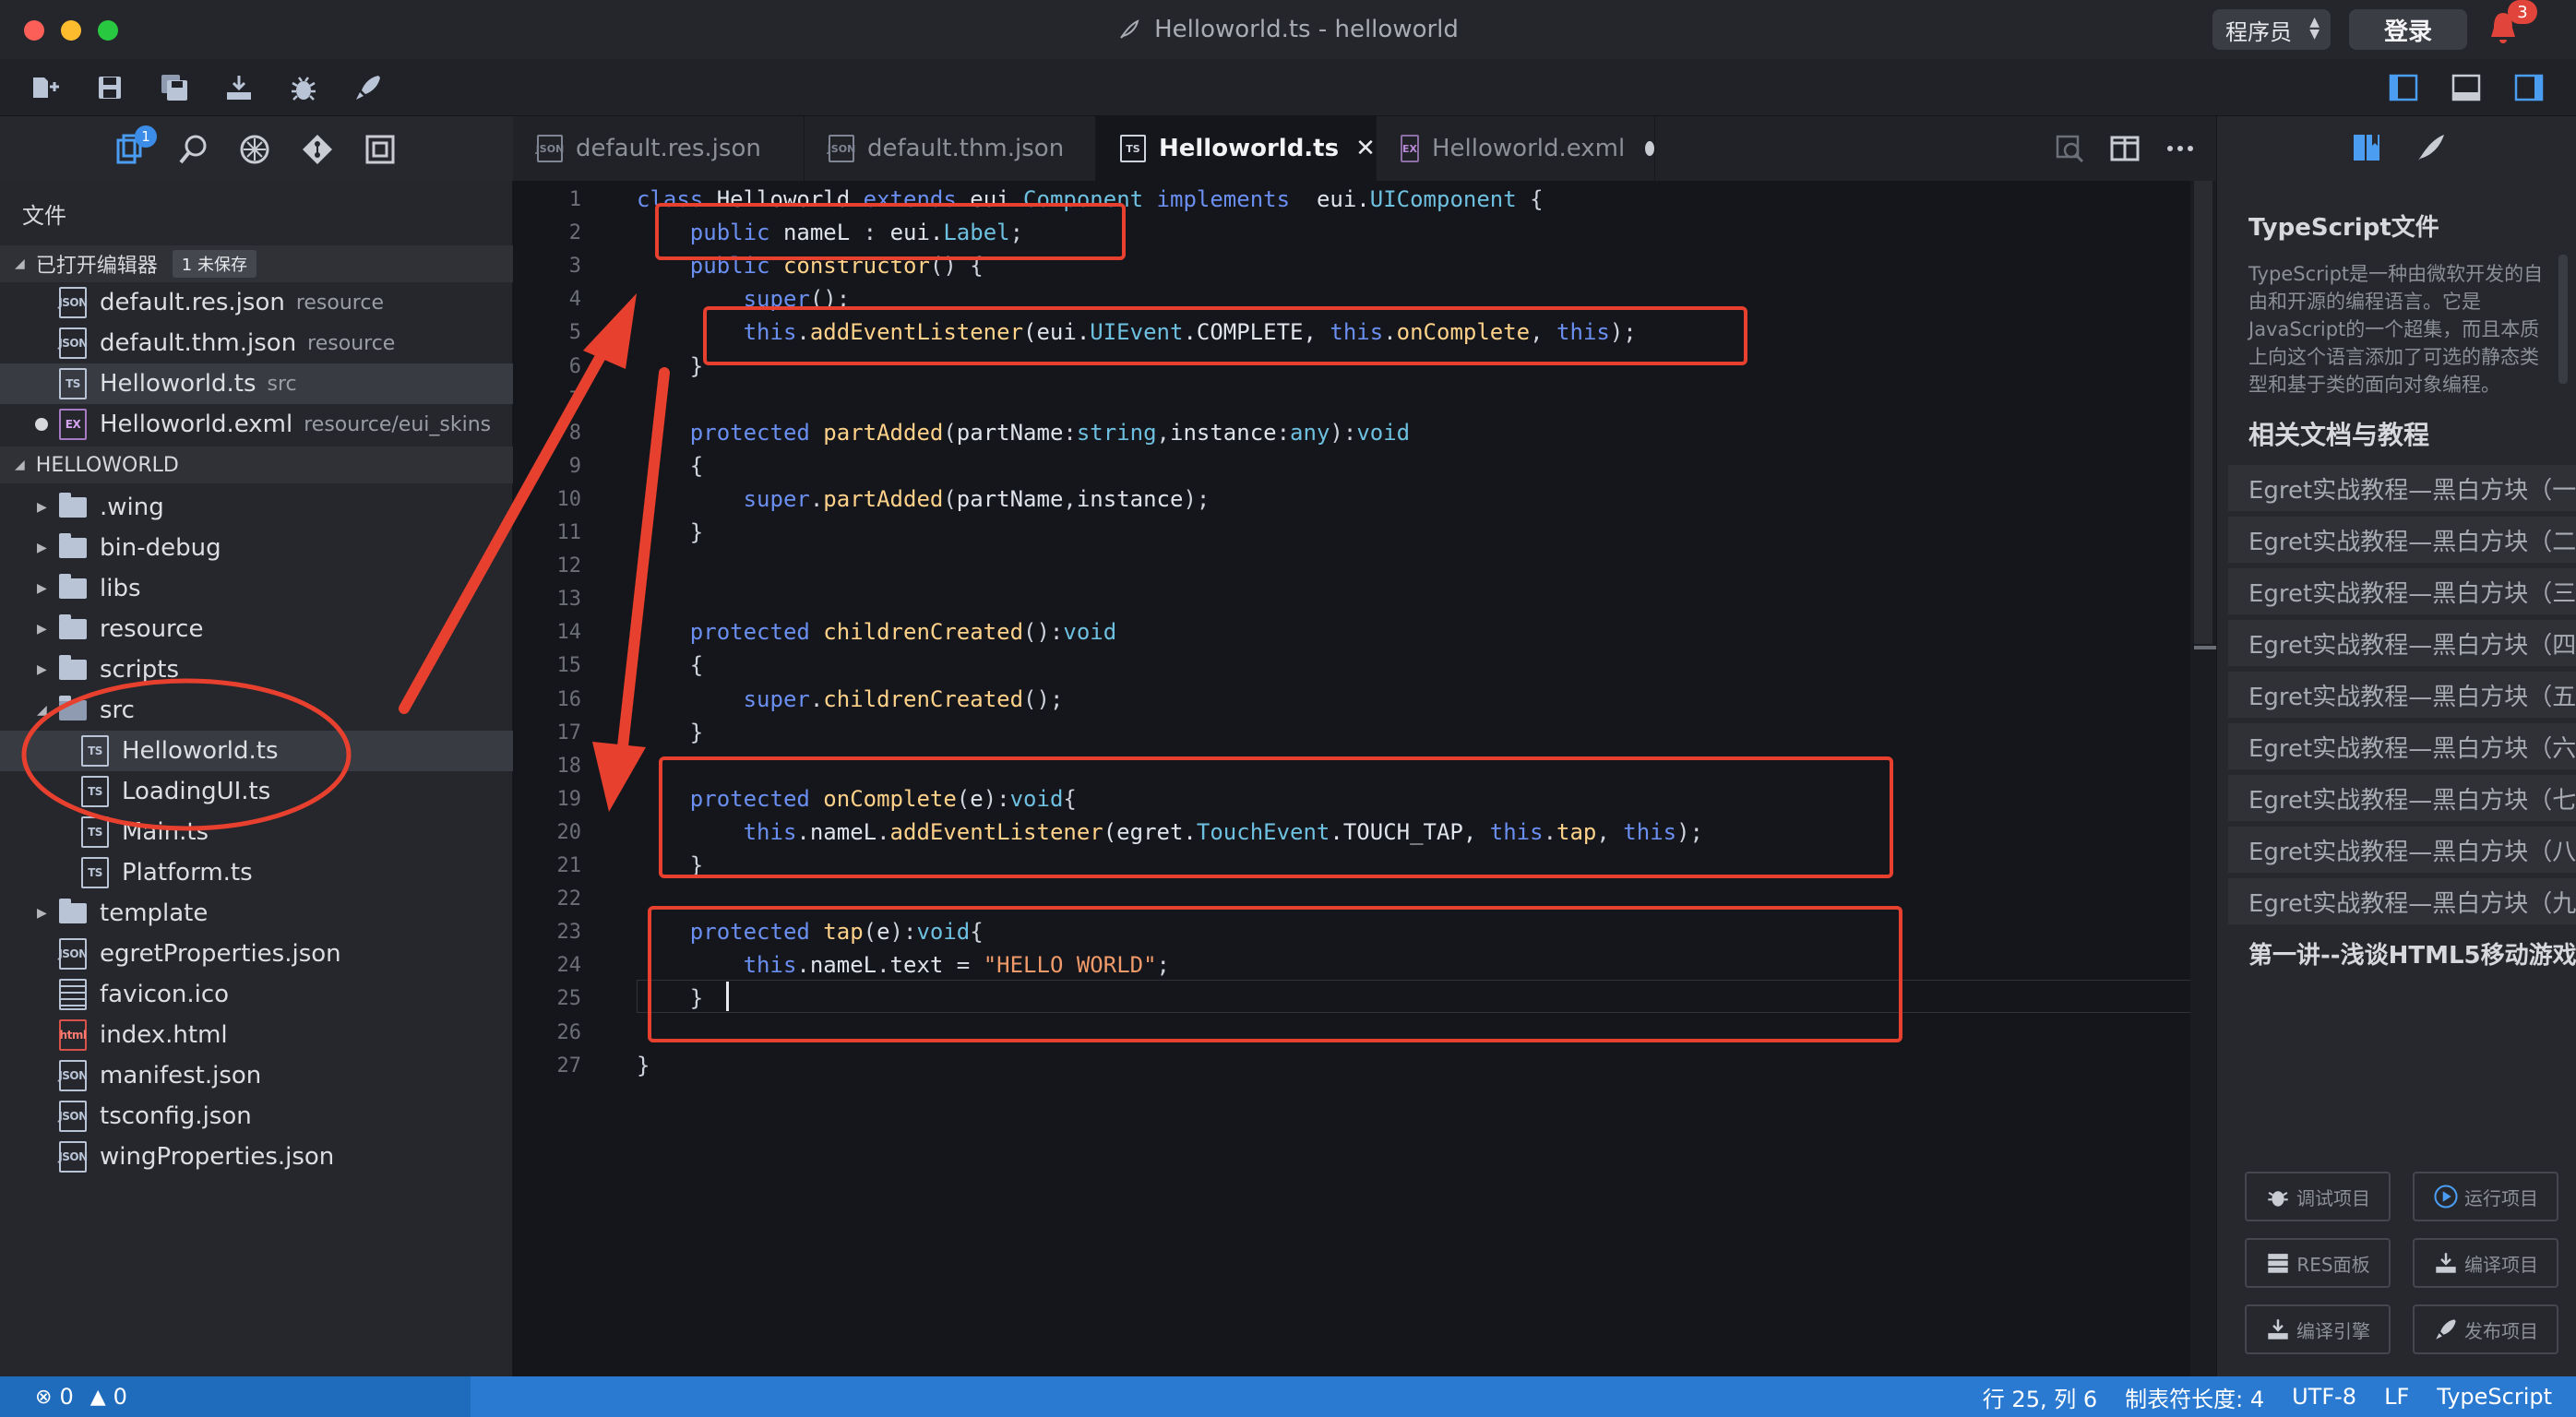  What do you see at coordinates (2402, 850) in the screenshot?
I see `doc-link: Egret实战教程—黑白方块（八` at bounding box center [2402, 850].